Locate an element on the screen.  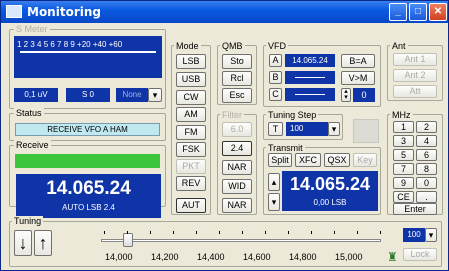
mode-auto-button: AUT is located at coordinates (191, 205).